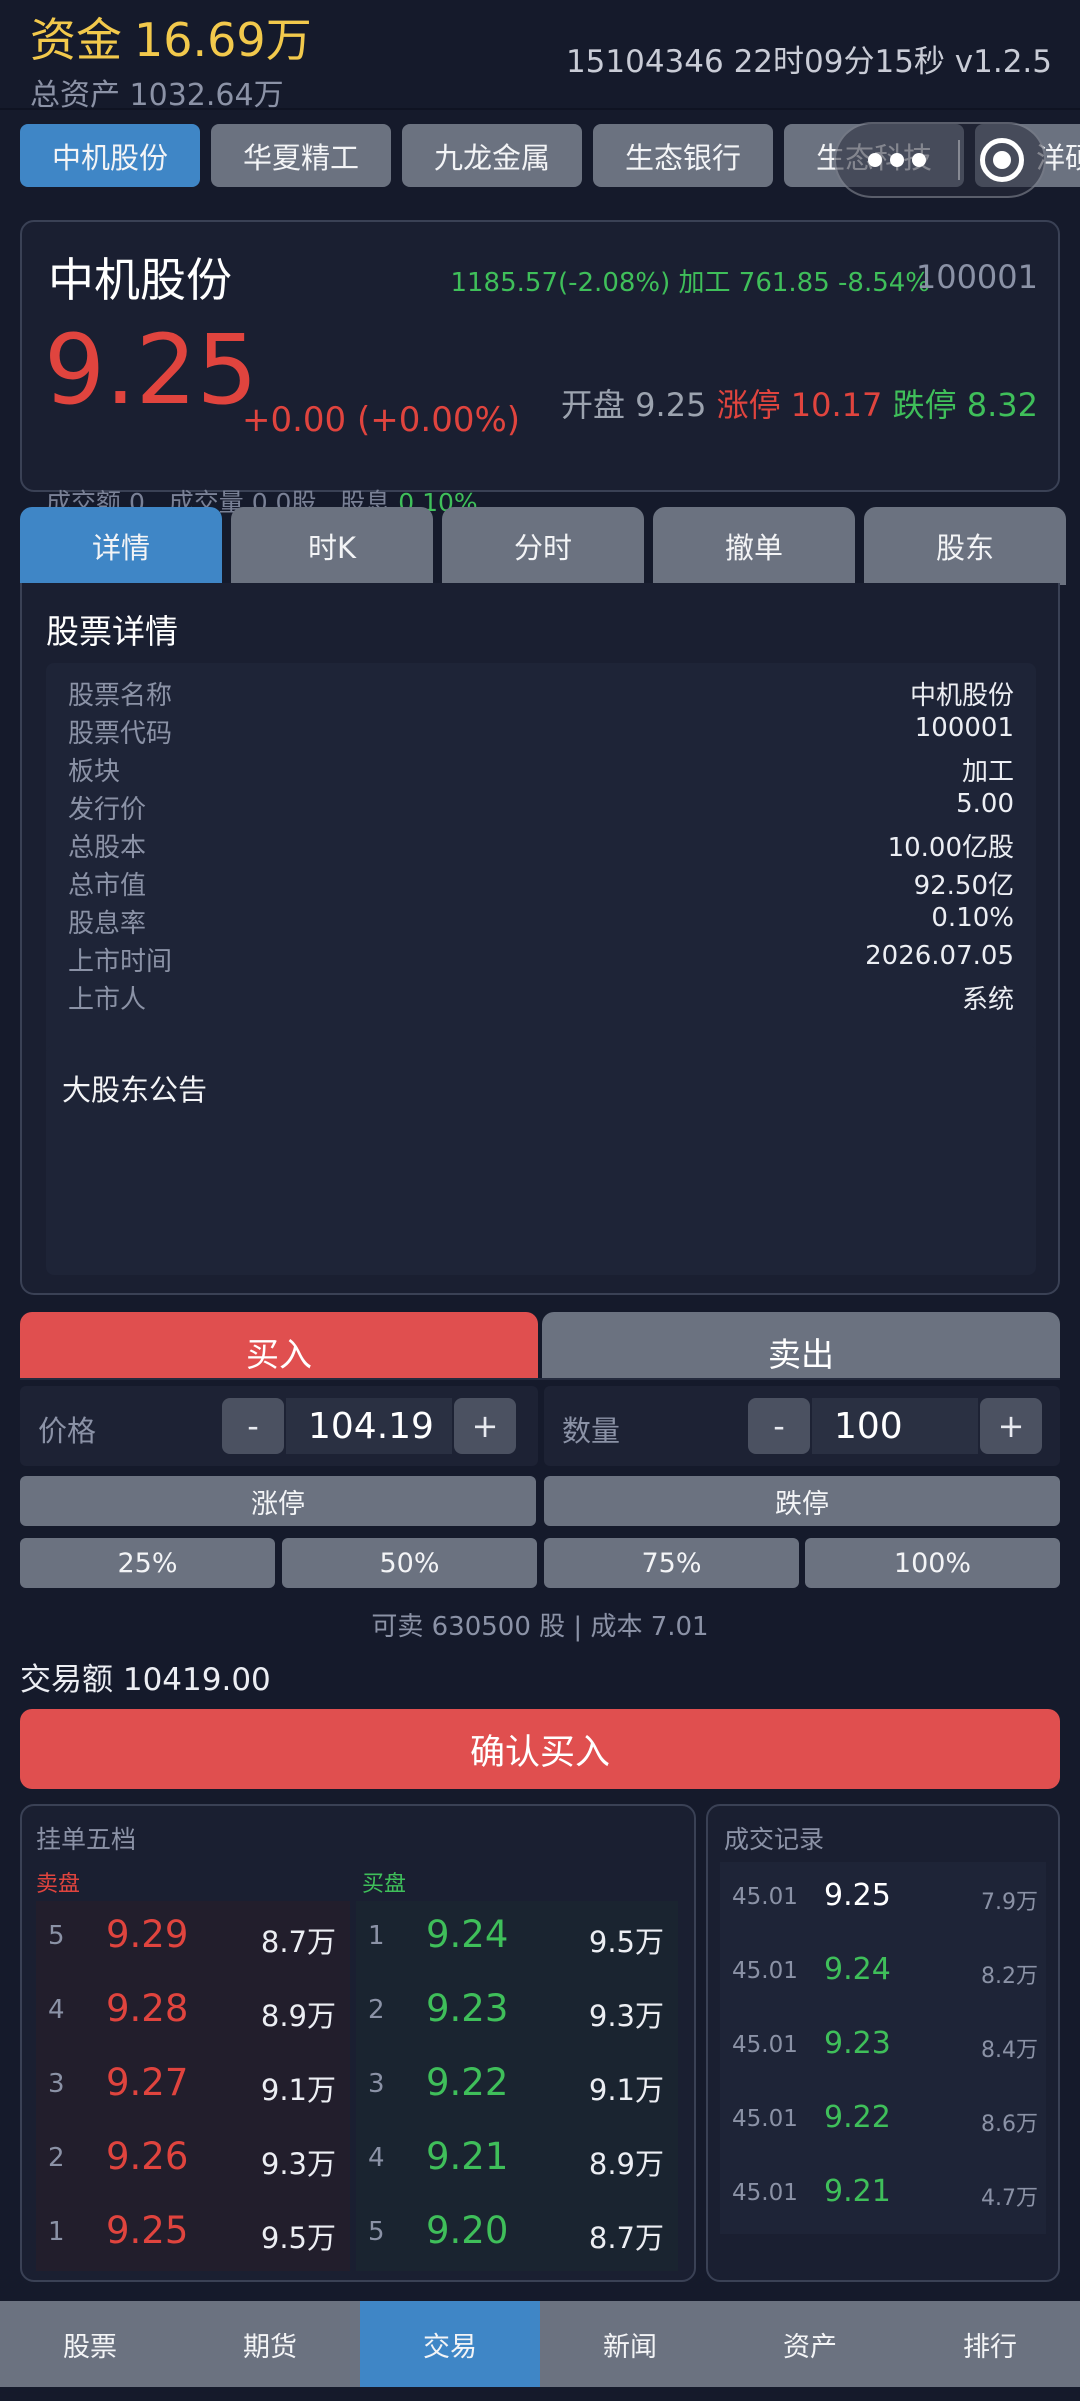 Image resolution: width=1080 pixels, height=2401 pixels. I want to click on stock-tab-3: 九龙金属, so click(492, 155).